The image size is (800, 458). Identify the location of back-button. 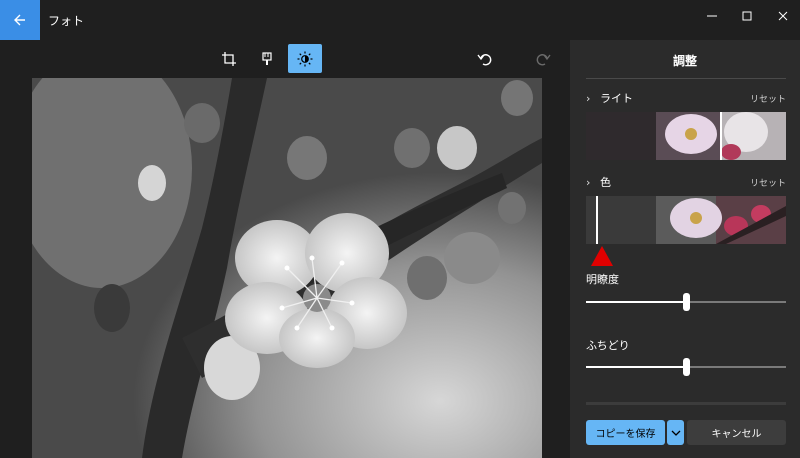
(20, 20).